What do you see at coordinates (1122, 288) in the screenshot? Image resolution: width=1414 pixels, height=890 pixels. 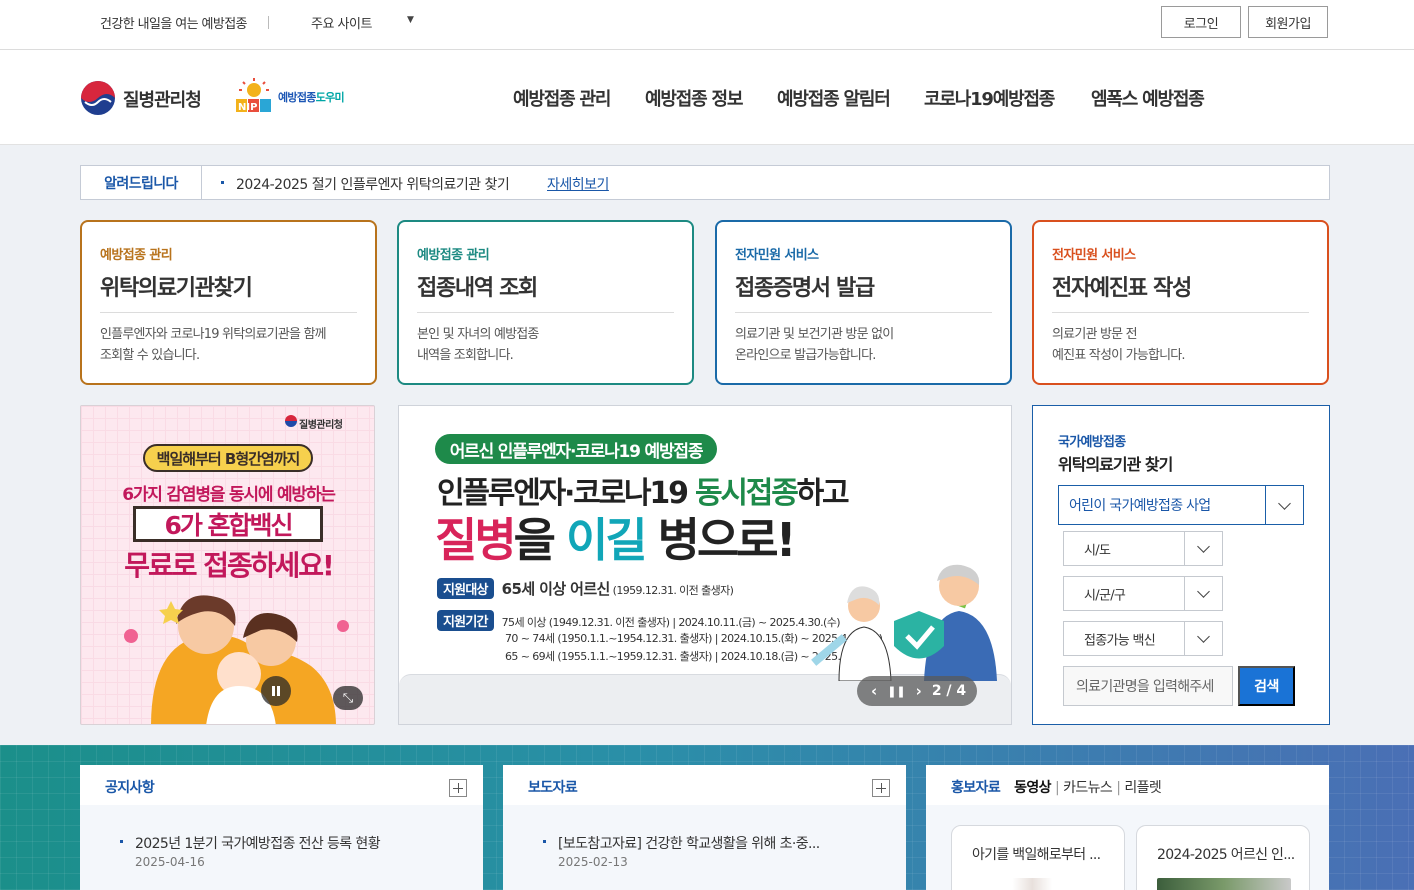 I see `card-title: 전자예진표 작성` at bounding box center [1122, 288].